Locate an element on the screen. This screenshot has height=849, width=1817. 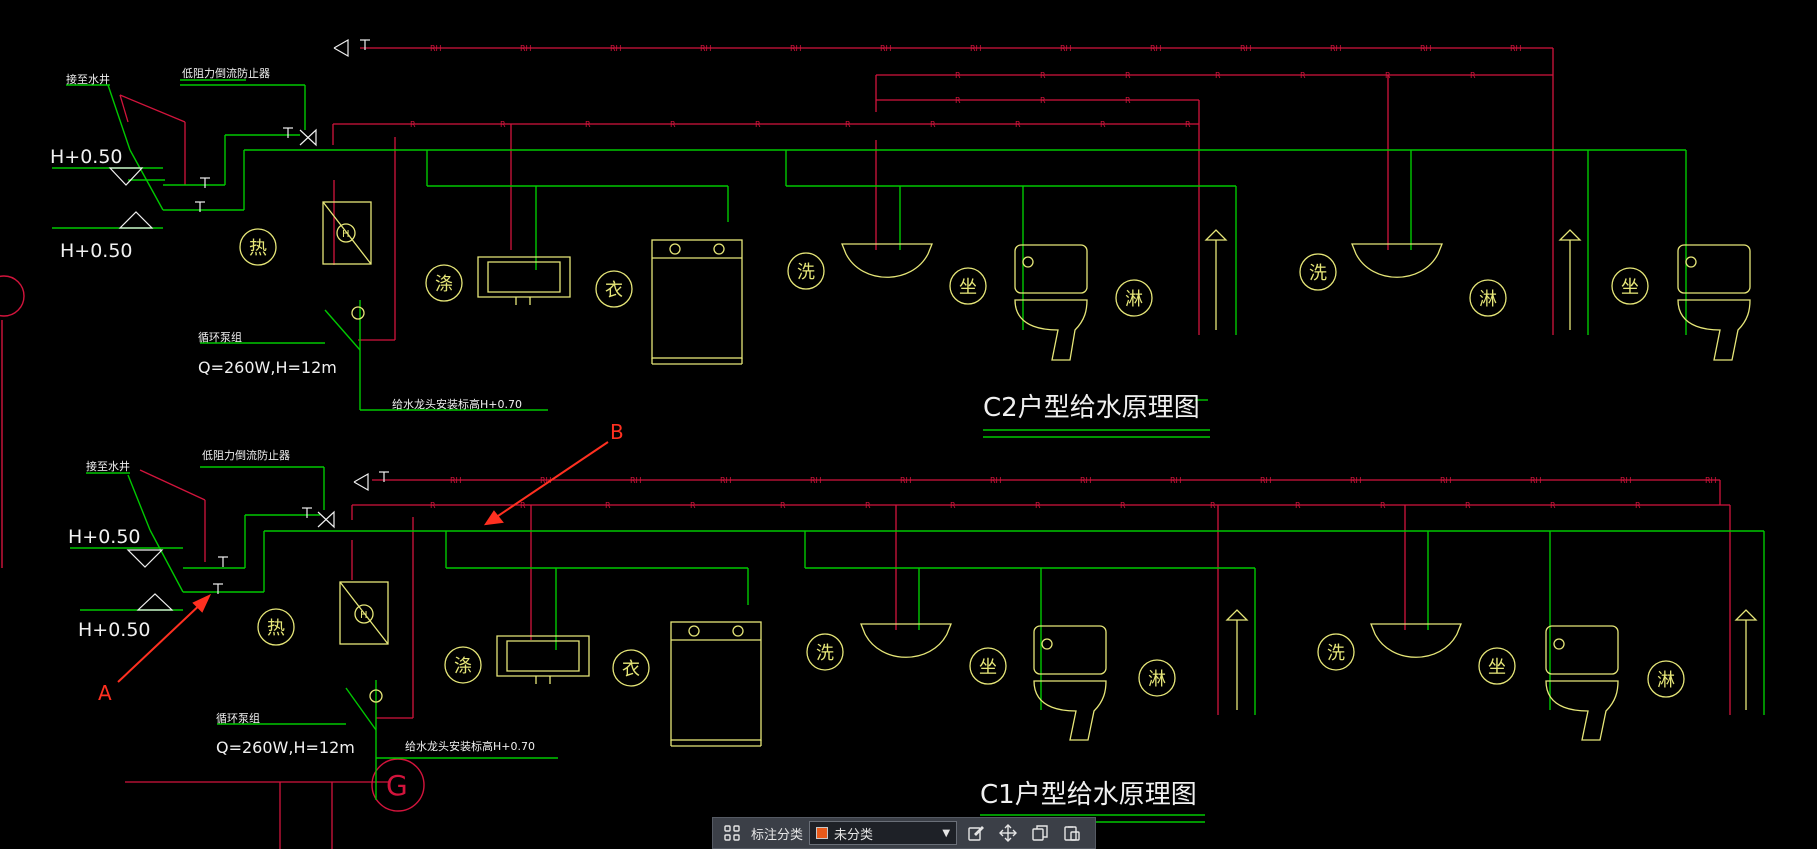
label-well-c1: 接至水井 is located at coordinates (108, 466).